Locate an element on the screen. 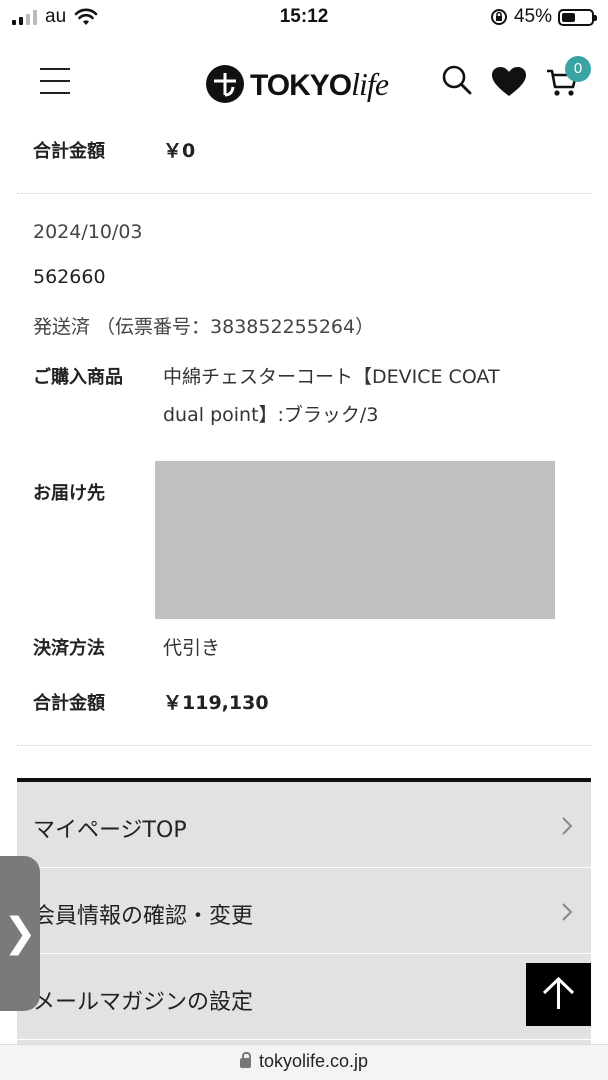 The height and width of the screenshot is (1080, 608). shipping-status: 発送済 （伝票番号：383852255264） is located at coordinates (204, 327).